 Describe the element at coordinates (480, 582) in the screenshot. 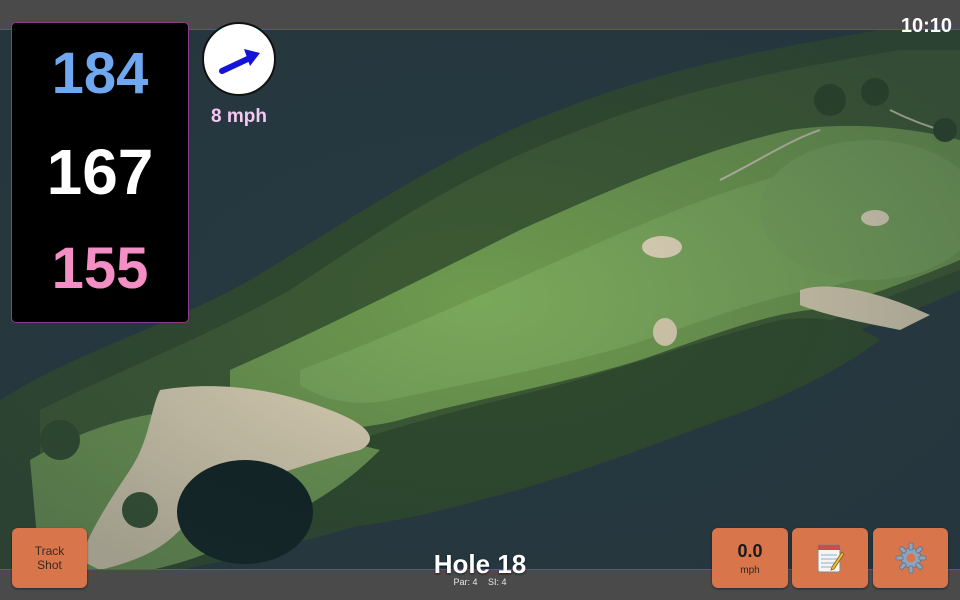

I see `hole-info: Par: 4 SI: 4` at that location.